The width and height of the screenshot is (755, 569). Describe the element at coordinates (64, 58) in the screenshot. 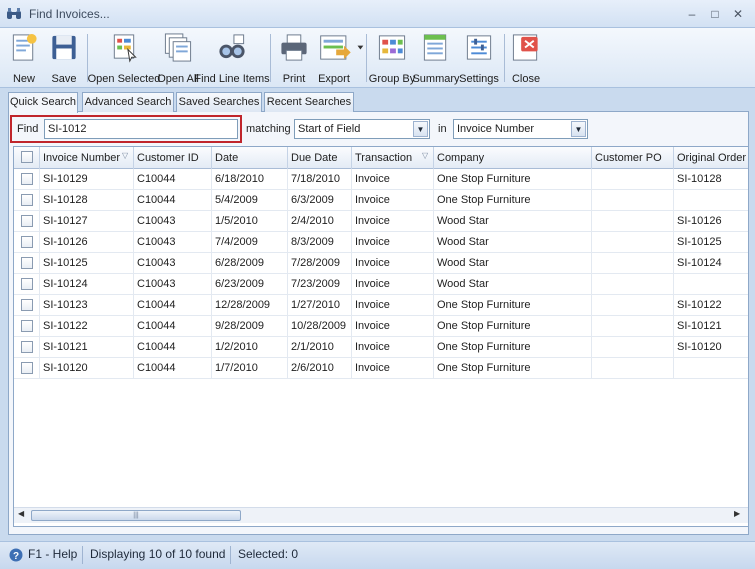

I see `save-button: Save` at that location.